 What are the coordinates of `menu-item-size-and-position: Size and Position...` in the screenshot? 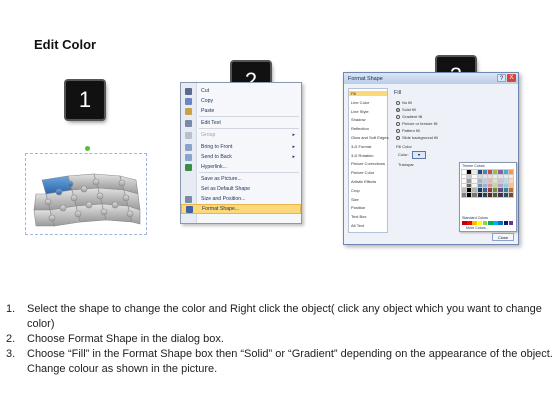 It's located at (241, 199).